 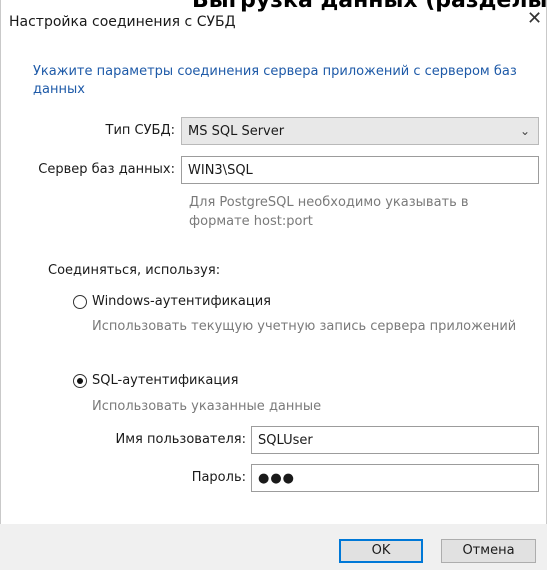 What do you see at coordinates (488, 551) in the screenshot?
I see `cancel-button: Отмена` at bounding box center [488, 551].